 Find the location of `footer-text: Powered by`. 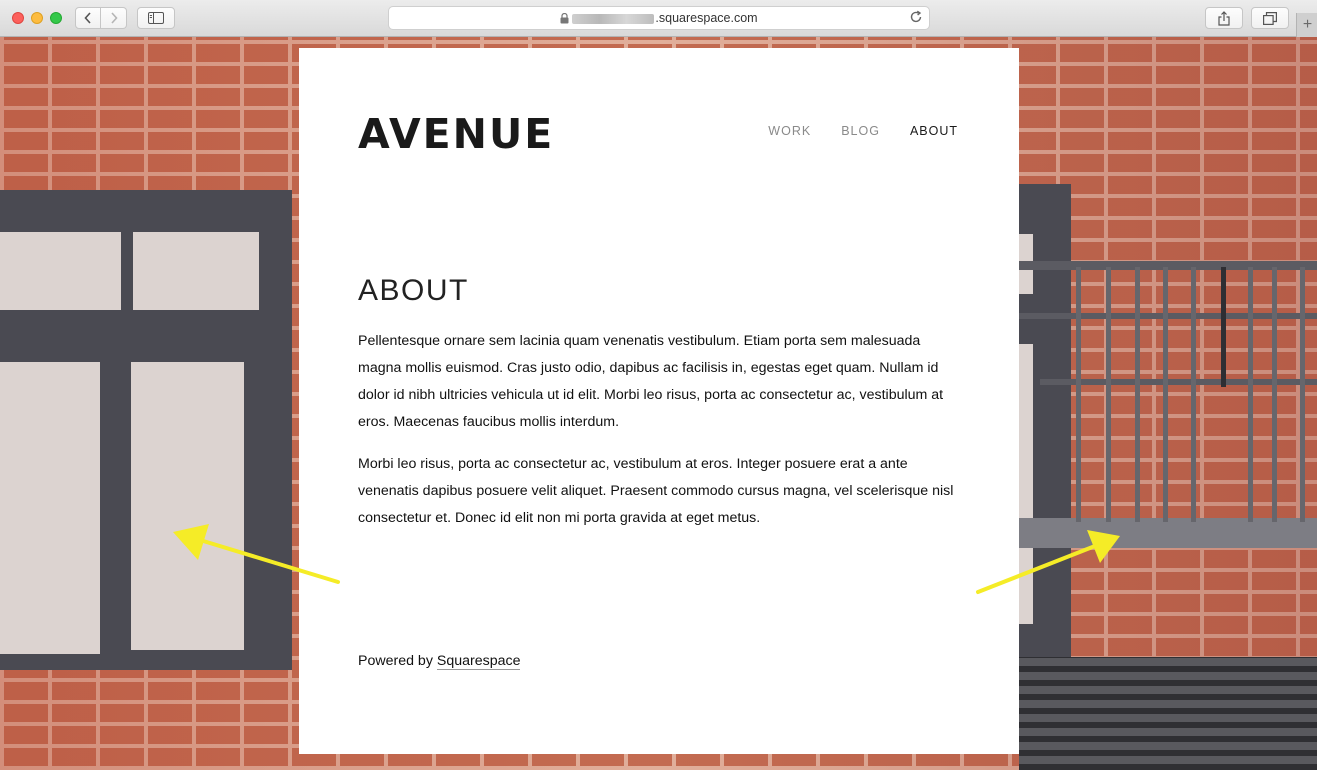

footer-text: Powered by is located at coordinates (397, 661).